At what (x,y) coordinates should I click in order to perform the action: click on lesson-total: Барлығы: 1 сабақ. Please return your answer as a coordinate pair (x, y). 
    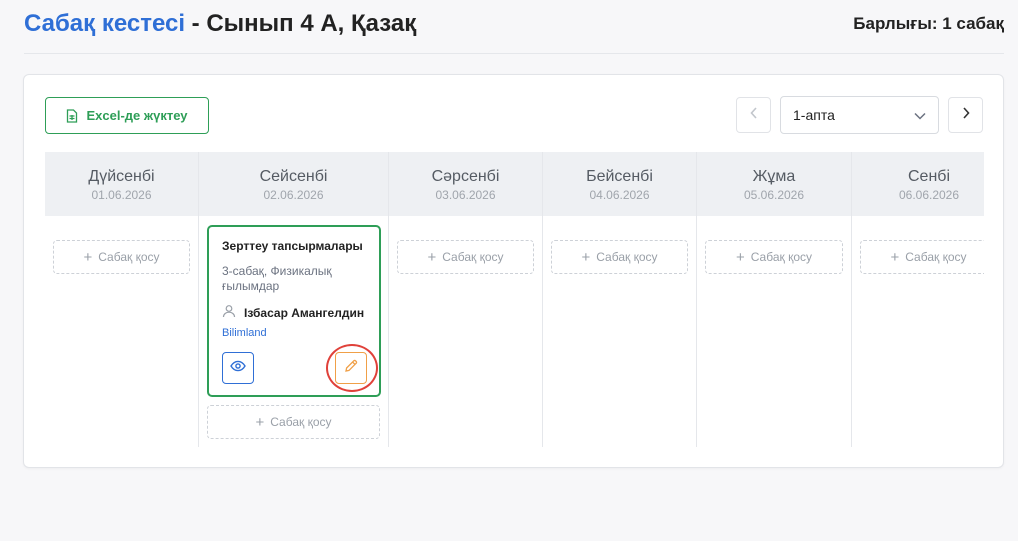
    Looking at the image, I should click on (928, 23).